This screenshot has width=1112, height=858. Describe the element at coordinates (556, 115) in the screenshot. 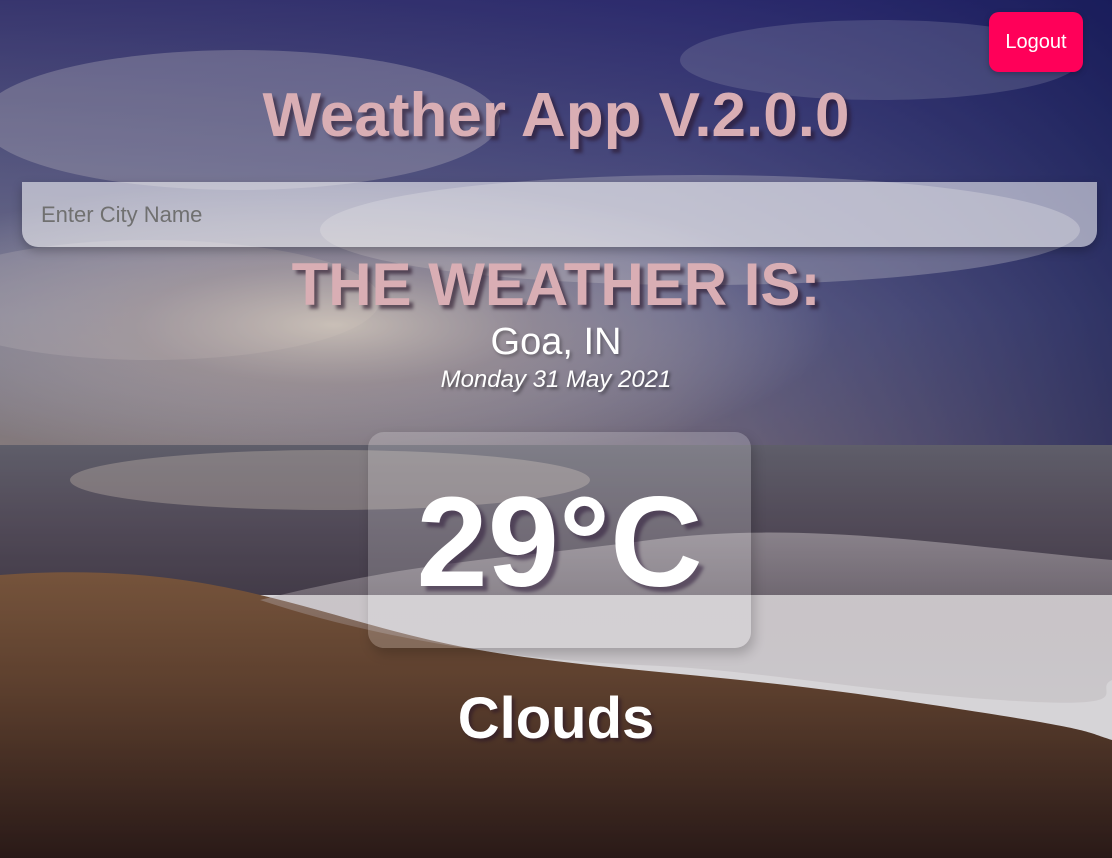

I see `app-title: Weather App V.2.0.0` at that location.